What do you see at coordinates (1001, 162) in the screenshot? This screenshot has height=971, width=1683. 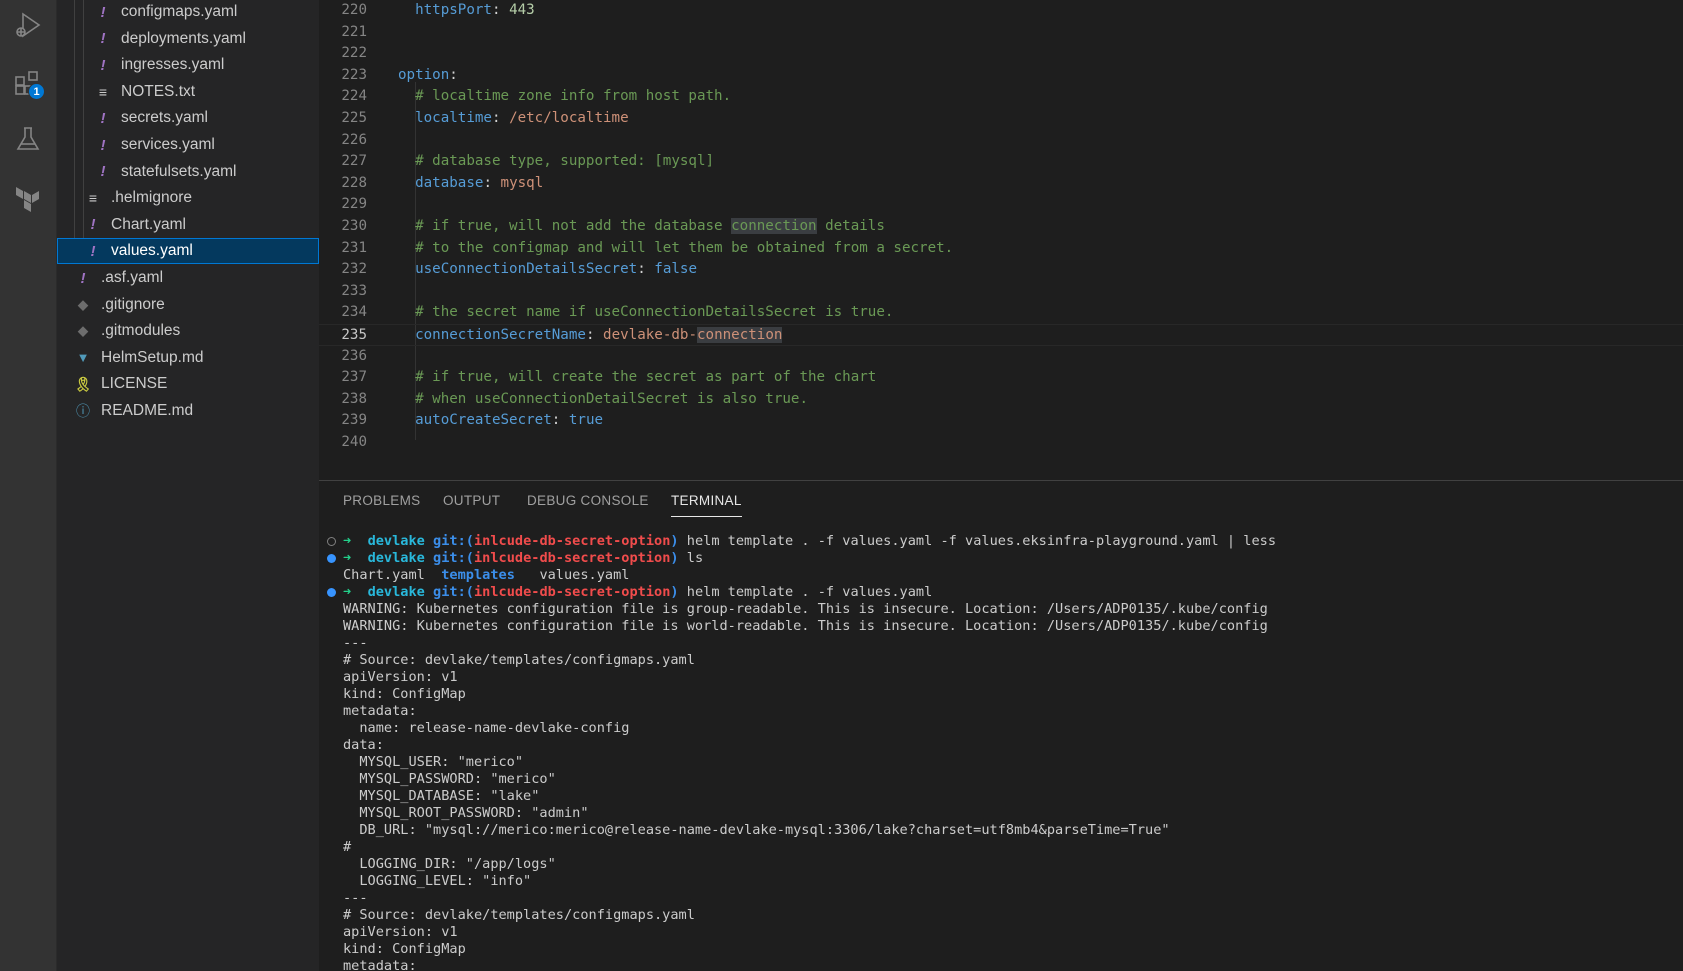 I see `code-line: 227 # database type, supported: [mysql]` at bounding box center [1001, 162].